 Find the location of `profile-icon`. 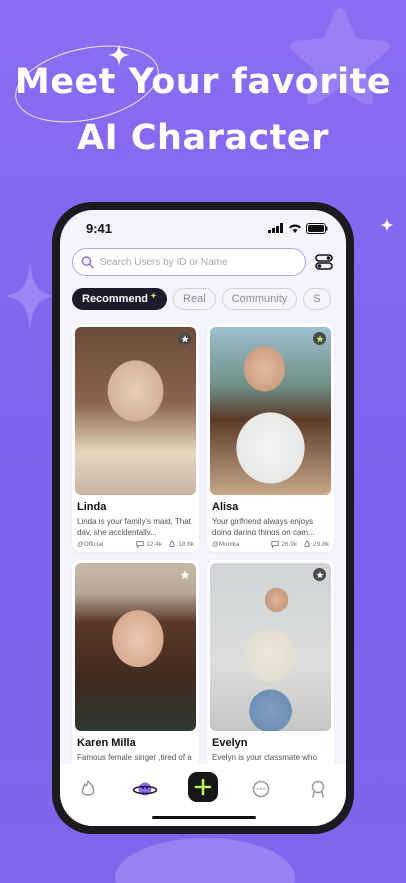

profile-icon is located at coordinates (317, 789).